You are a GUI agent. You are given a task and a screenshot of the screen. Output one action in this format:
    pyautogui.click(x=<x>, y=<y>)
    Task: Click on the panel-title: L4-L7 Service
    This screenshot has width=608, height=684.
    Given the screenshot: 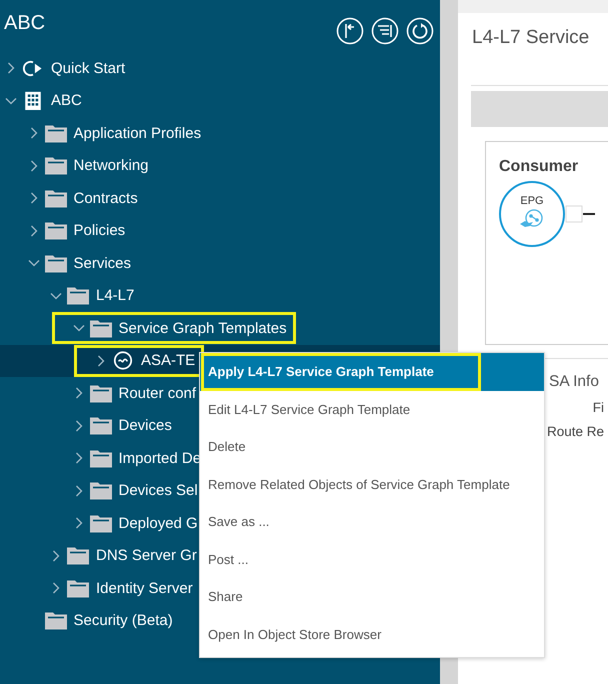 What is the action you would take?
    pyautogui.click(x=539, y=49)
    